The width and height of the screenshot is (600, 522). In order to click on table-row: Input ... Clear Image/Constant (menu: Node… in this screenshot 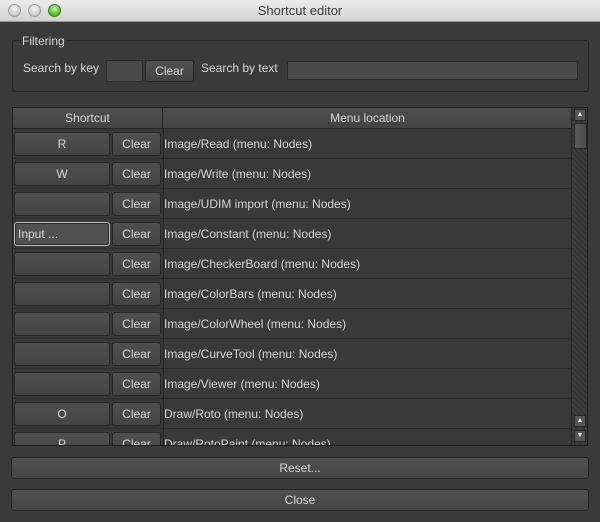, I will do `click(292, 234)`.